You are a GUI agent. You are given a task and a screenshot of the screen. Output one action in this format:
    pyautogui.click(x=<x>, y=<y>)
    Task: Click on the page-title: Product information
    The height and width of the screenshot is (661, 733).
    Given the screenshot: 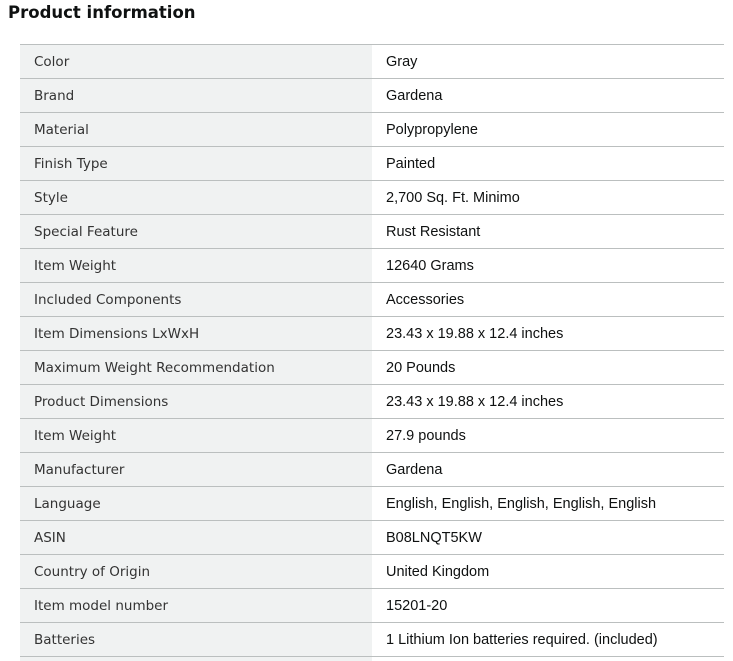 What is the action you would take?
    pyautogui.click(x=102, y=12)
    